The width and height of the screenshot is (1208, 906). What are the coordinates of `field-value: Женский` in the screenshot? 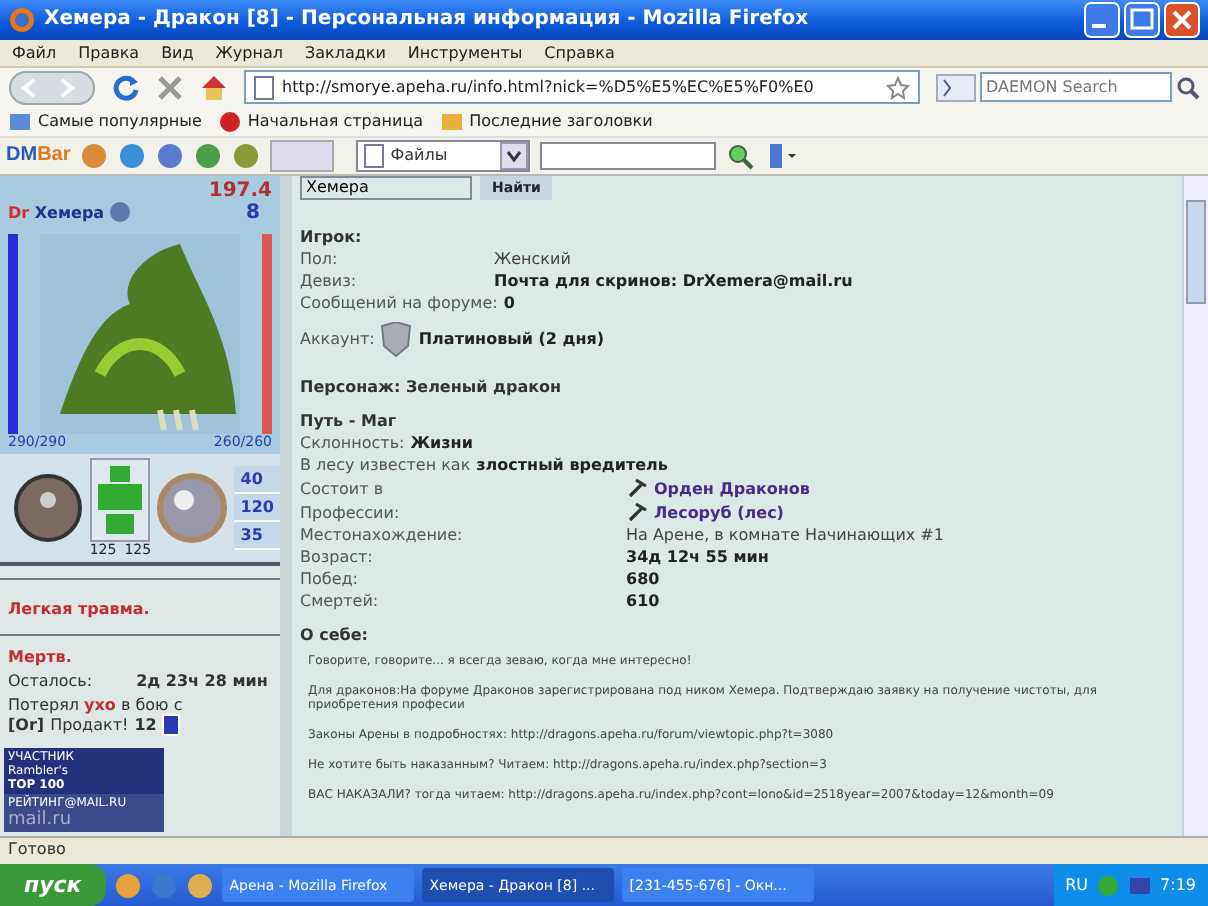 It's located at (532, 259).